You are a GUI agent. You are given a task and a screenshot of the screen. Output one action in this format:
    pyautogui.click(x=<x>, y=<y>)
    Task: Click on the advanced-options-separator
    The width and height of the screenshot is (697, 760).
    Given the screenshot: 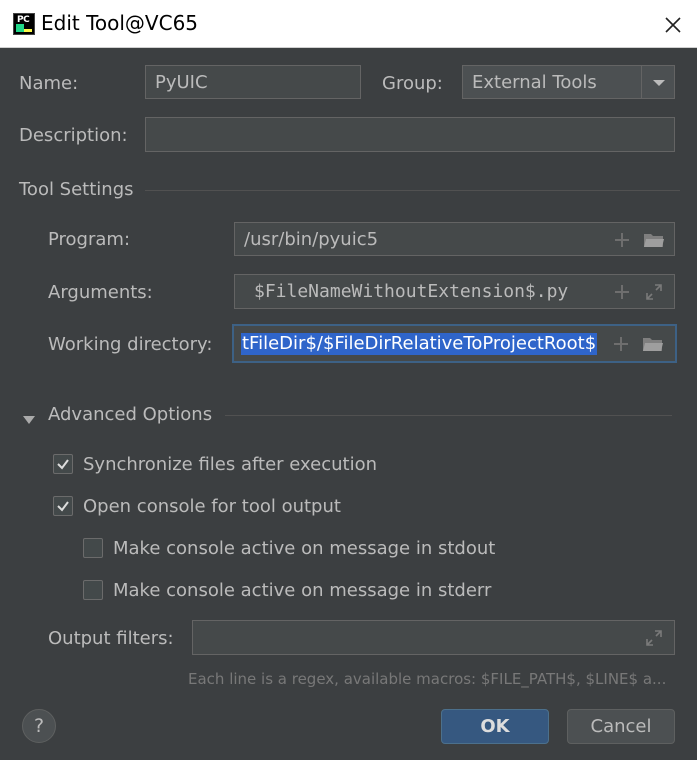 What is the action you would take?
    pyautogui.click(x=448, y=415)
    